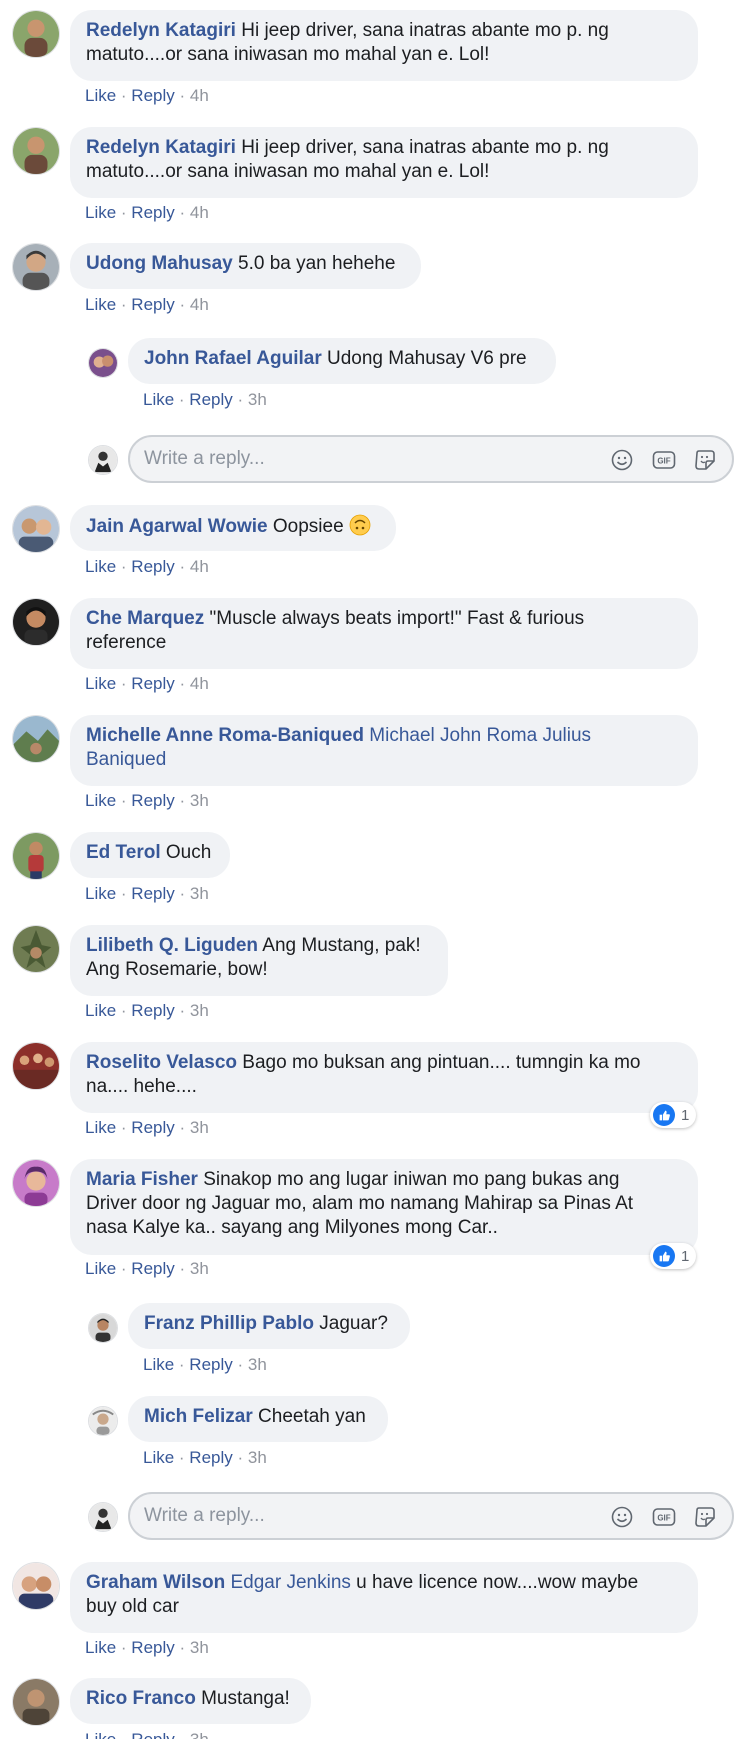 The height and width of the screenshot is (1739, 750). I want to click on reply-author: Franz Phillip Pablo, so click(229, 1323).